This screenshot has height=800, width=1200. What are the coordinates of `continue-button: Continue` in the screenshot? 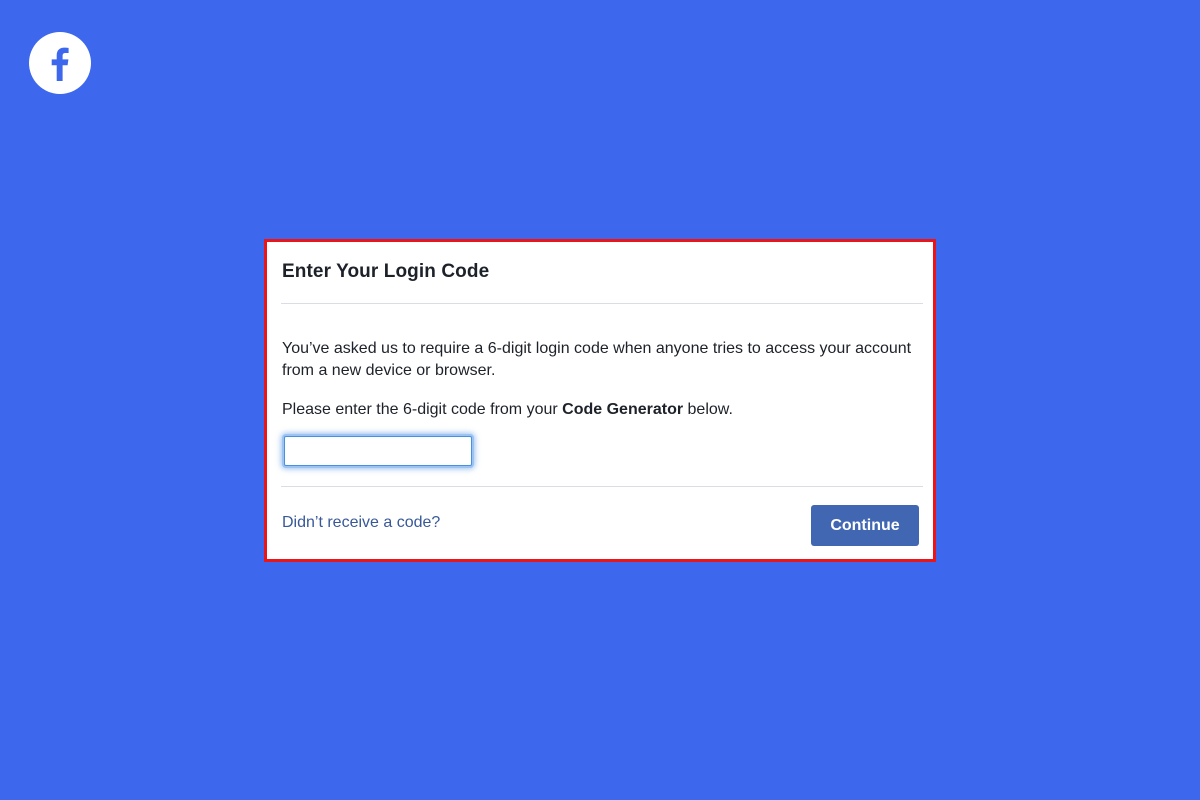 It's located at (865, 525).